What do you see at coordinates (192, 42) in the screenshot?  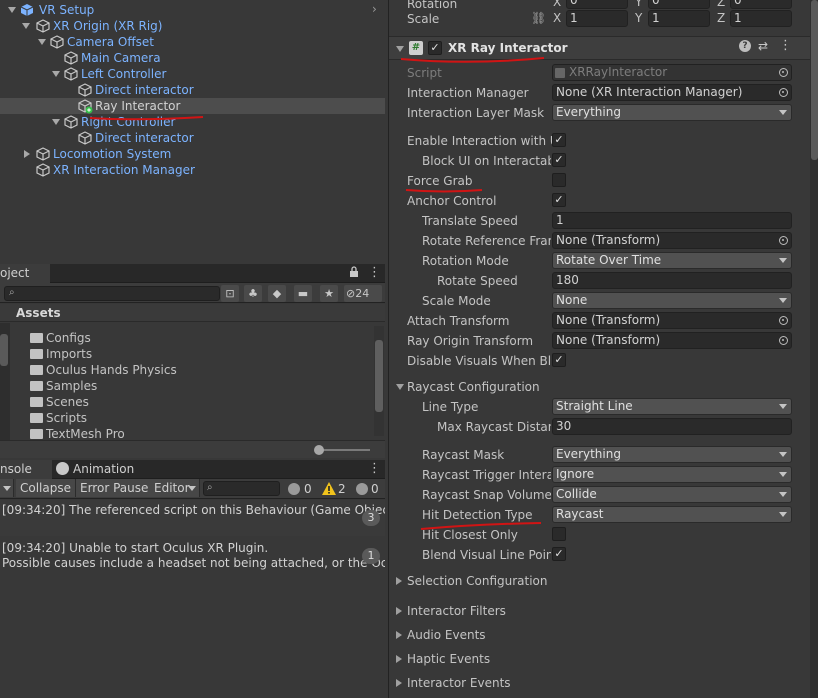 I see `hierarchy-item-camera-offset: Camera Offset` at bounding box center [192, 42].